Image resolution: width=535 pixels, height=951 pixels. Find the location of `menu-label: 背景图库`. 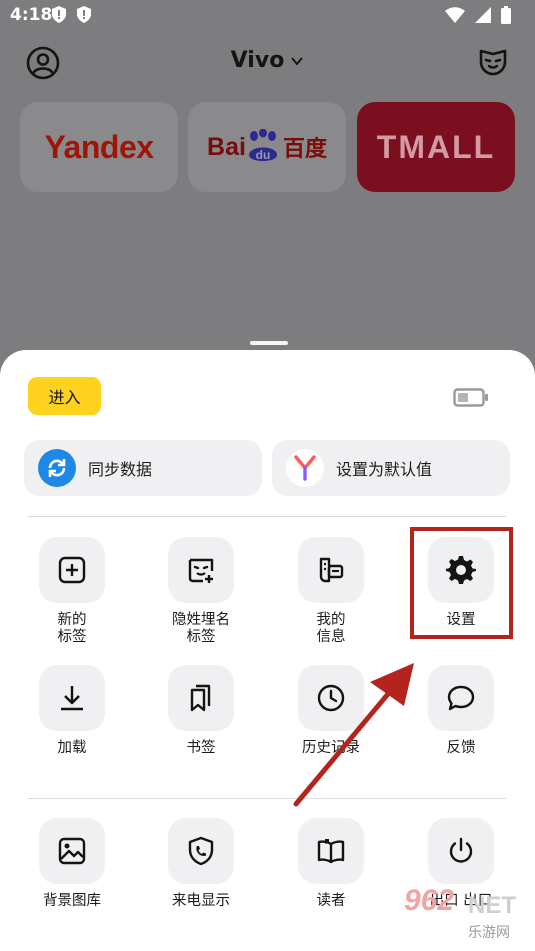

menu-label: 背景图库 is located at coordinates (72, 901).